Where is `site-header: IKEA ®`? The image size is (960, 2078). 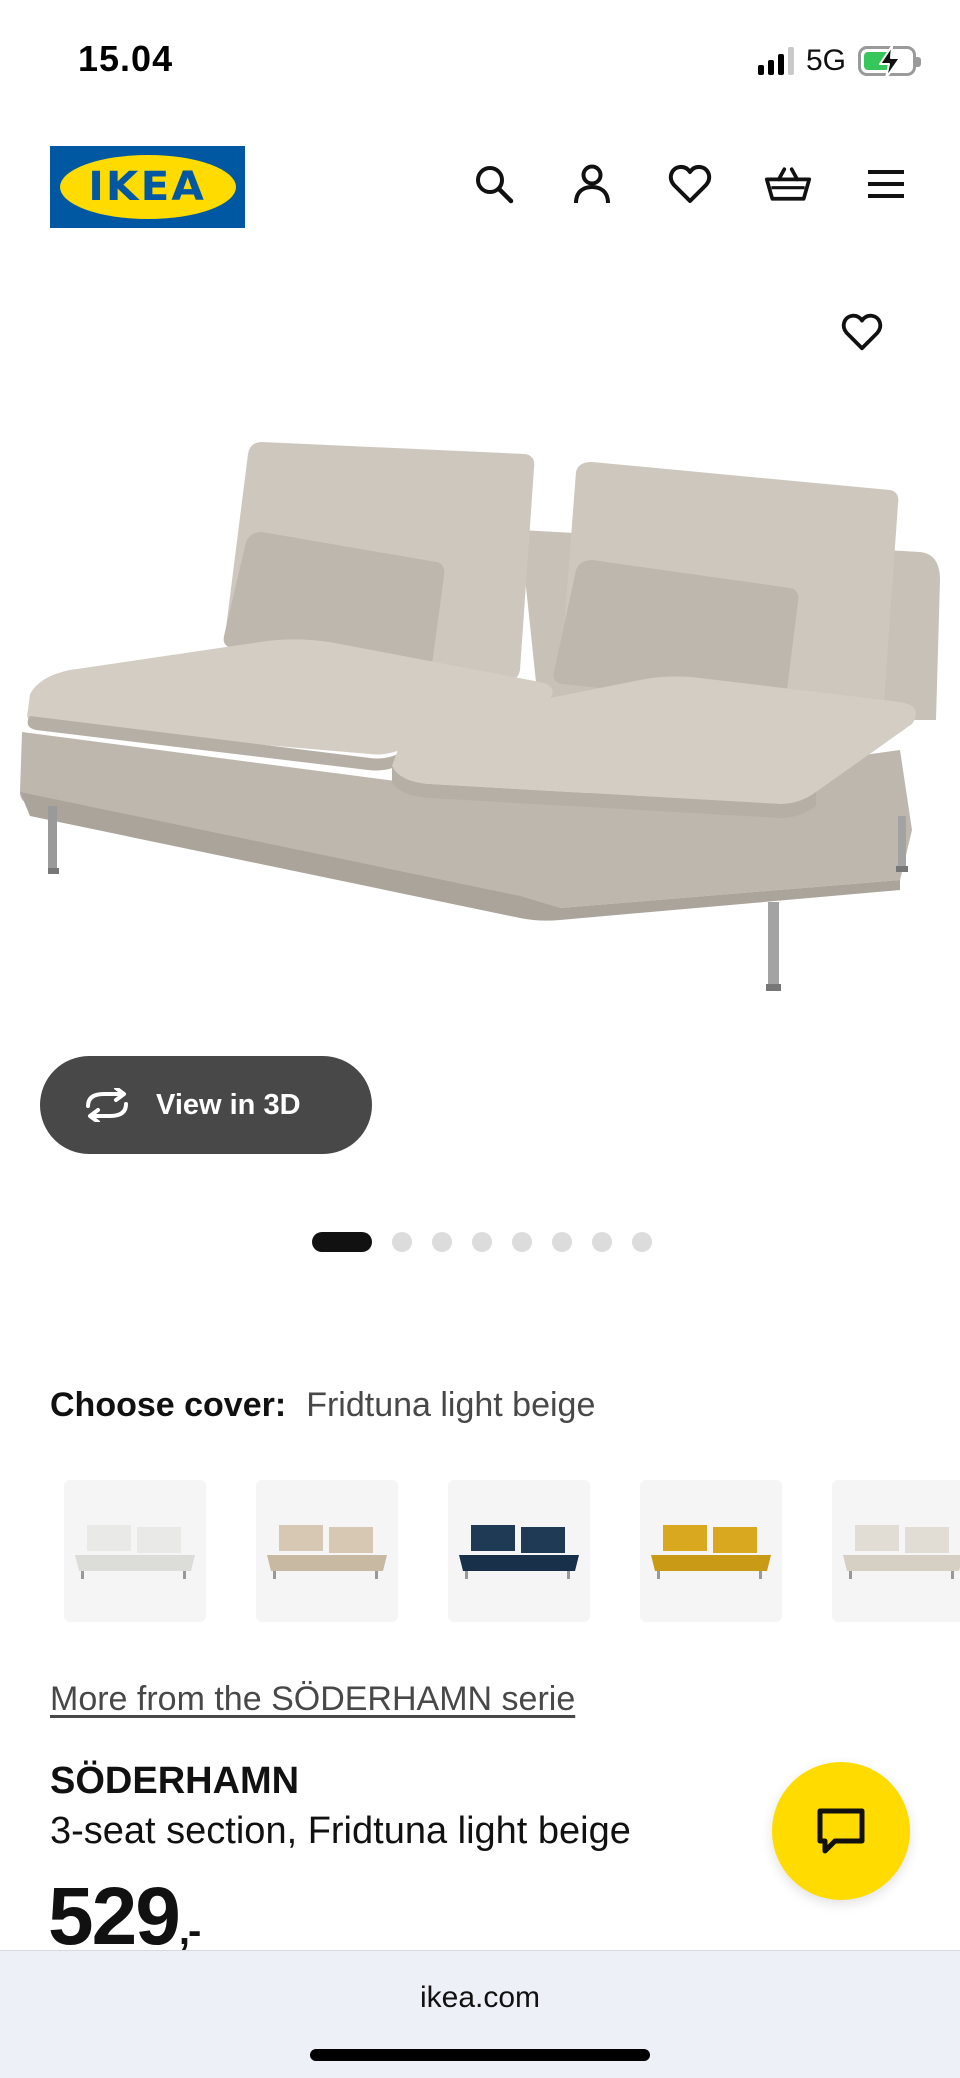 site-header: IKEA ® is located at coordinates (480, 188).